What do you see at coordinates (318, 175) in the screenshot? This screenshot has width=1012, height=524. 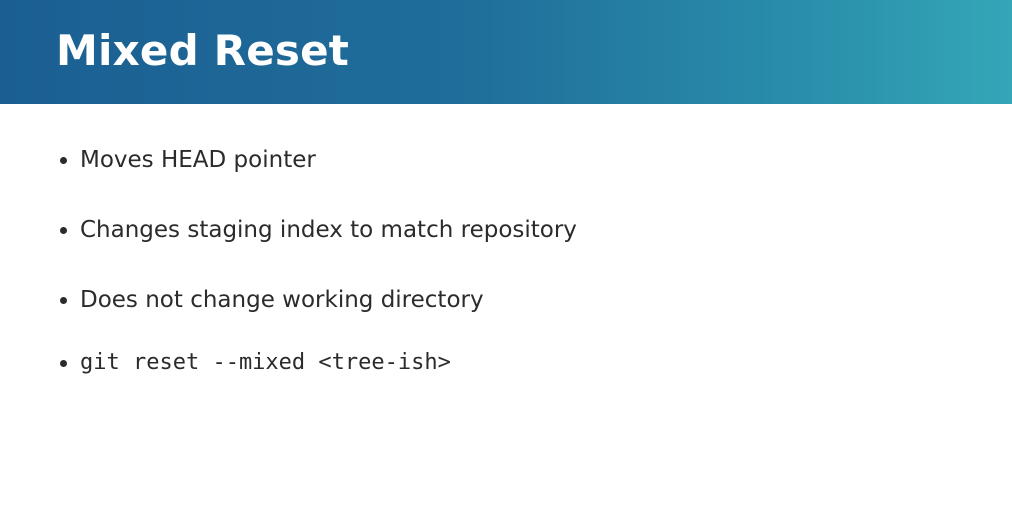 I see `bullet-item: Moves HEAD pointer` at bounding box center [318, 175].